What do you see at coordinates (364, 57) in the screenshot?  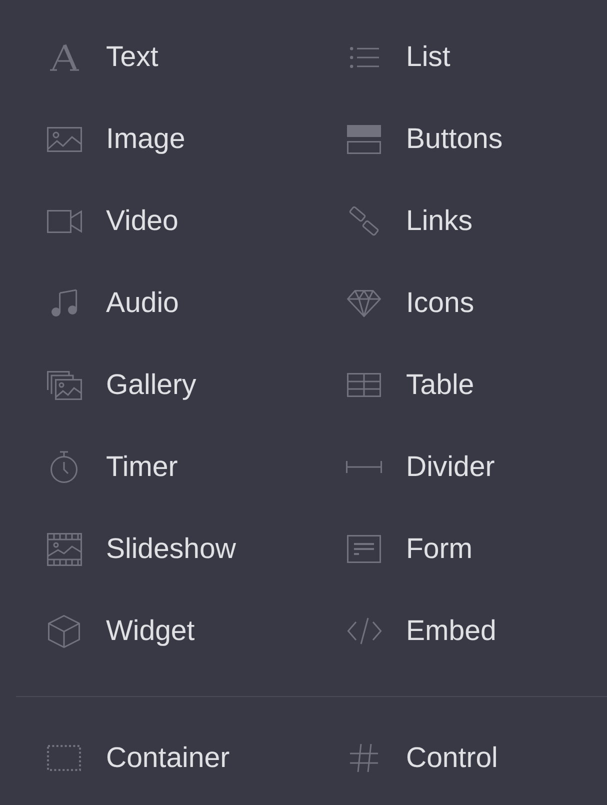 I see `list-icon` at bounding box center [364, 57].